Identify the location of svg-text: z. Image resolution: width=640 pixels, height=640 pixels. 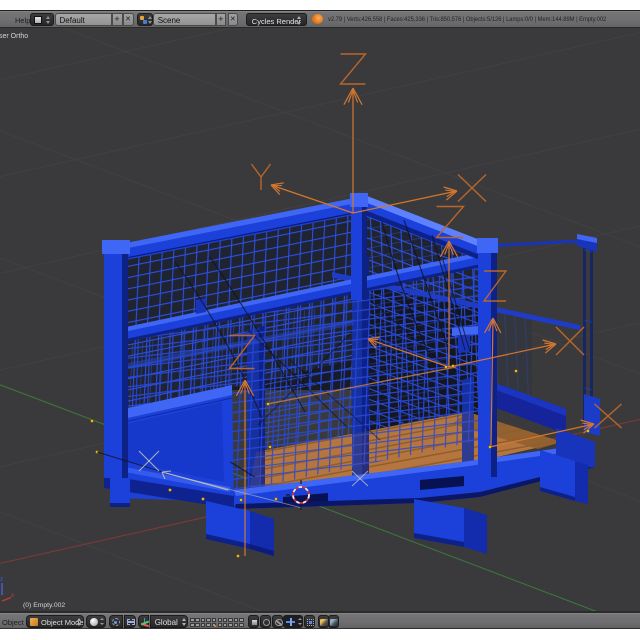
(1, 579).